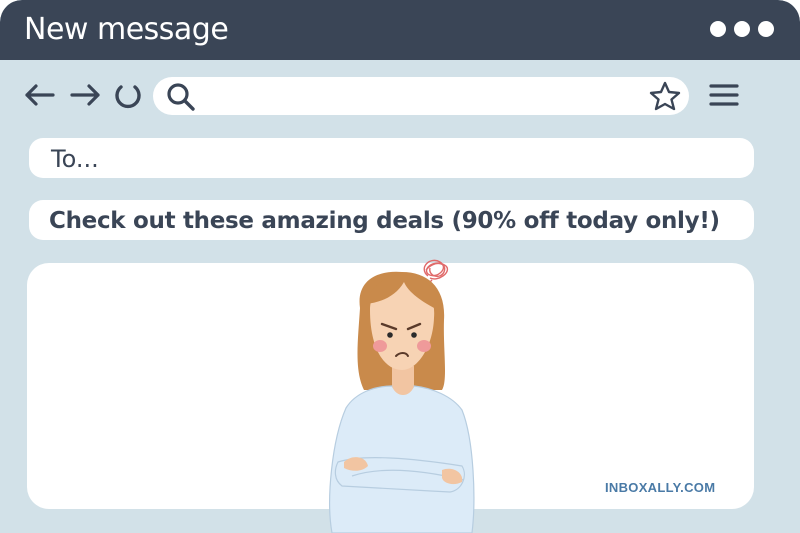 Image resolution: width=800 pixels, height=533 pixels. I want to click on reload-button, so click(128, 95).